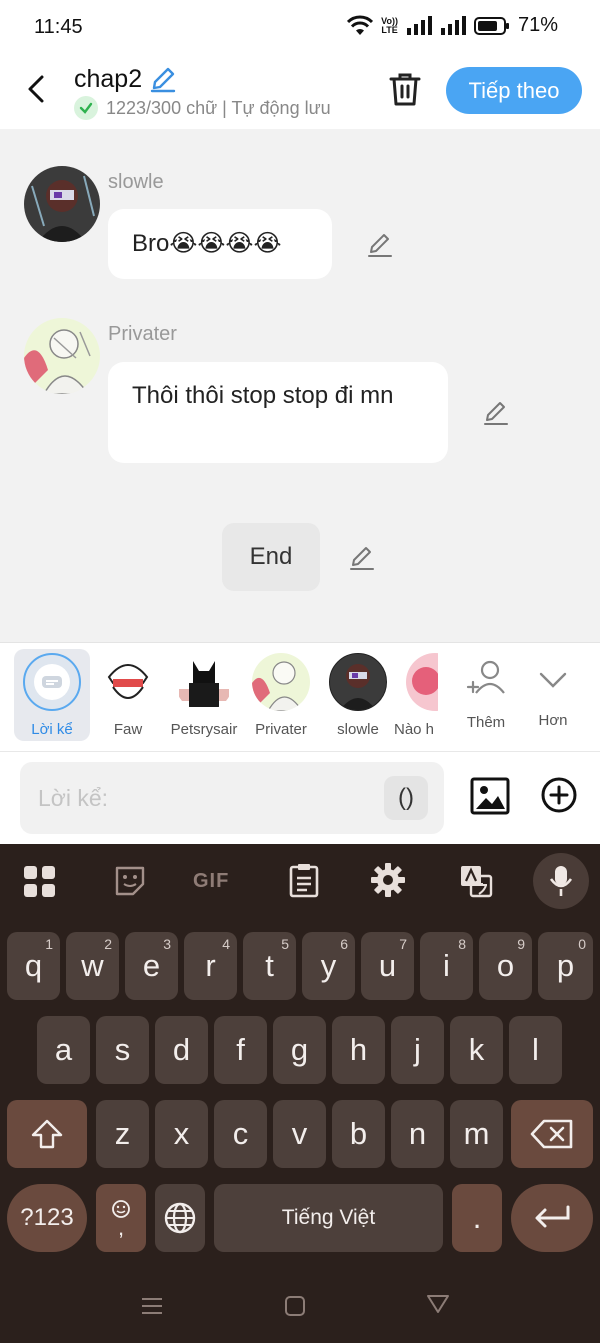 The width and height of the screenshot is (600, 1343). I want to click on mic-button, so click(561, 881).